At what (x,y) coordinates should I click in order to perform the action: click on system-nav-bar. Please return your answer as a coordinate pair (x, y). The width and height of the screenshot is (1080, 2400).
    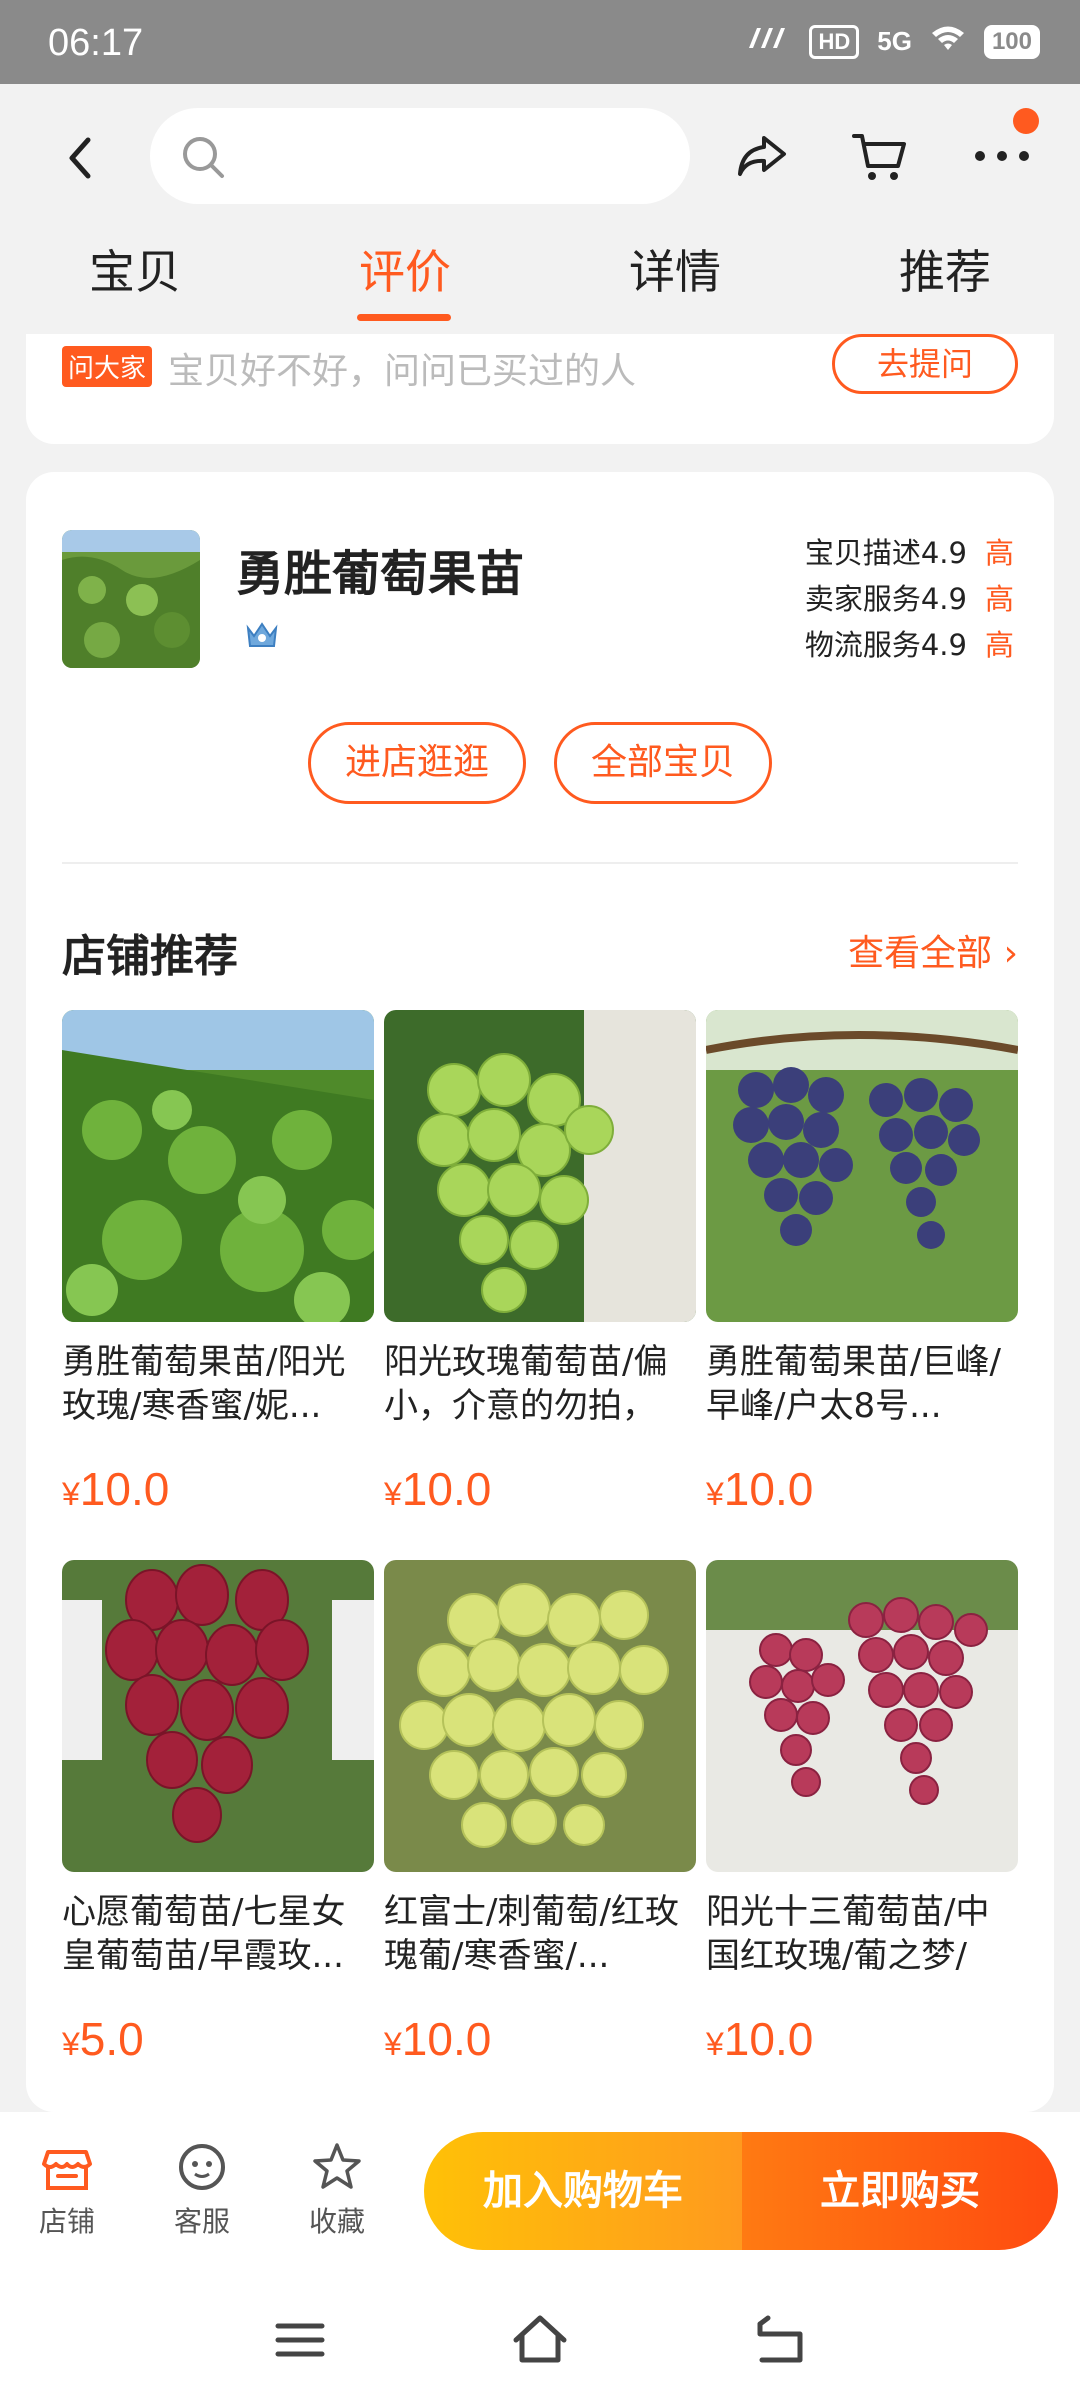
    Looking at the image, I should click on (540, 2340).